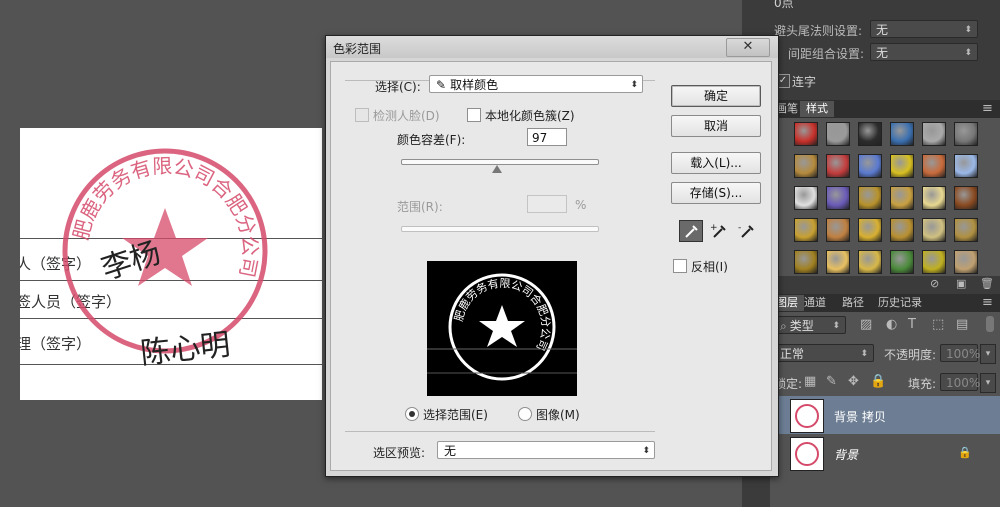 This screenshot has width=1000, height=507. I want to click on range-slider, so click(500, 229).